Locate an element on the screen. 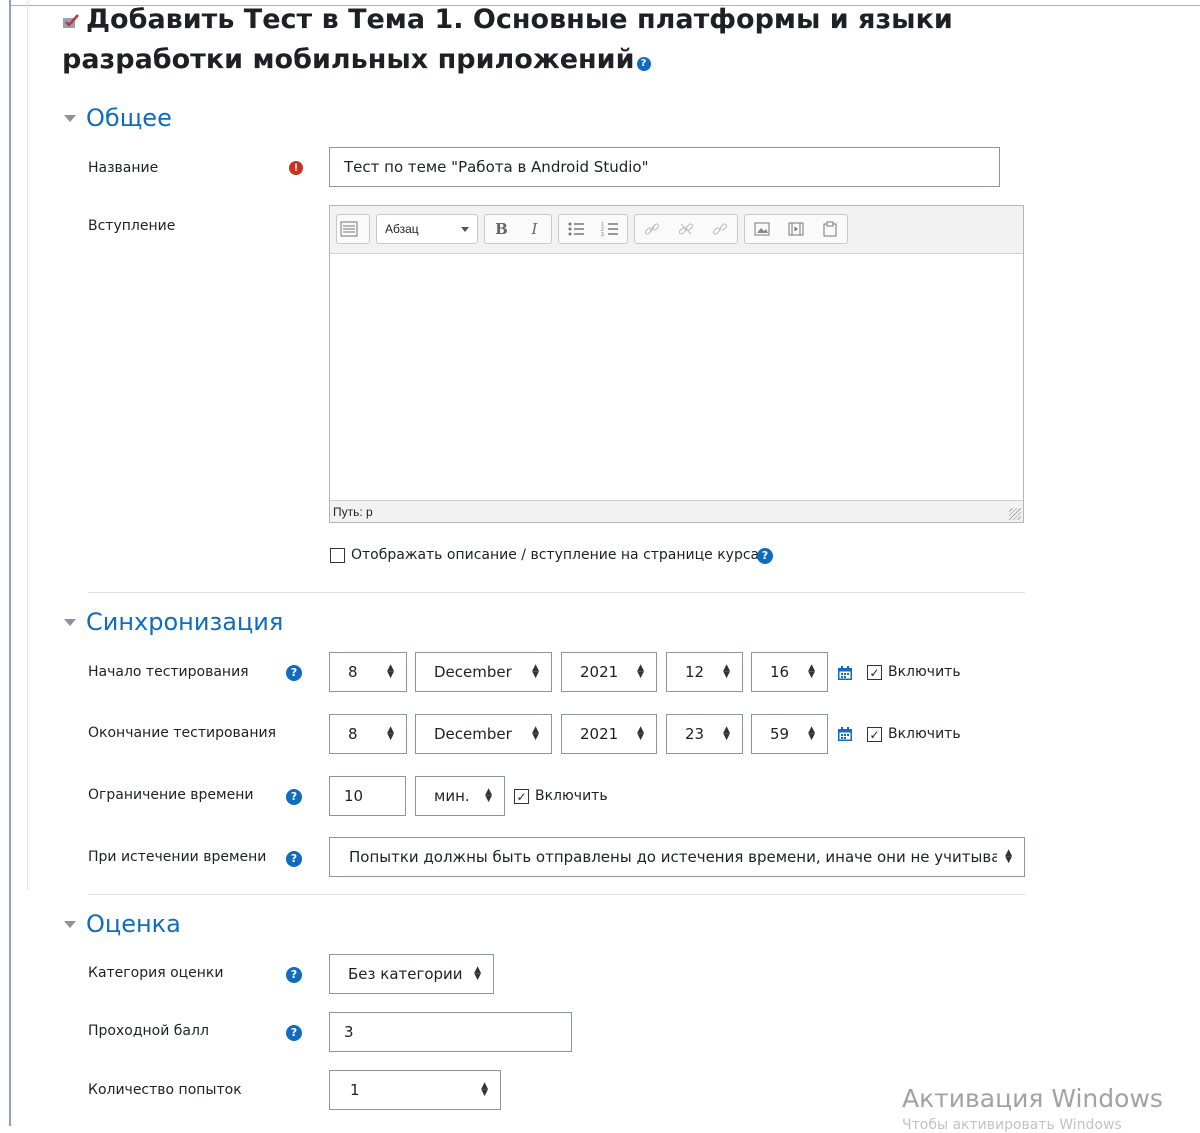  open-minute-select: 16 ▲ ▼ is located at coordinates (789, 672).